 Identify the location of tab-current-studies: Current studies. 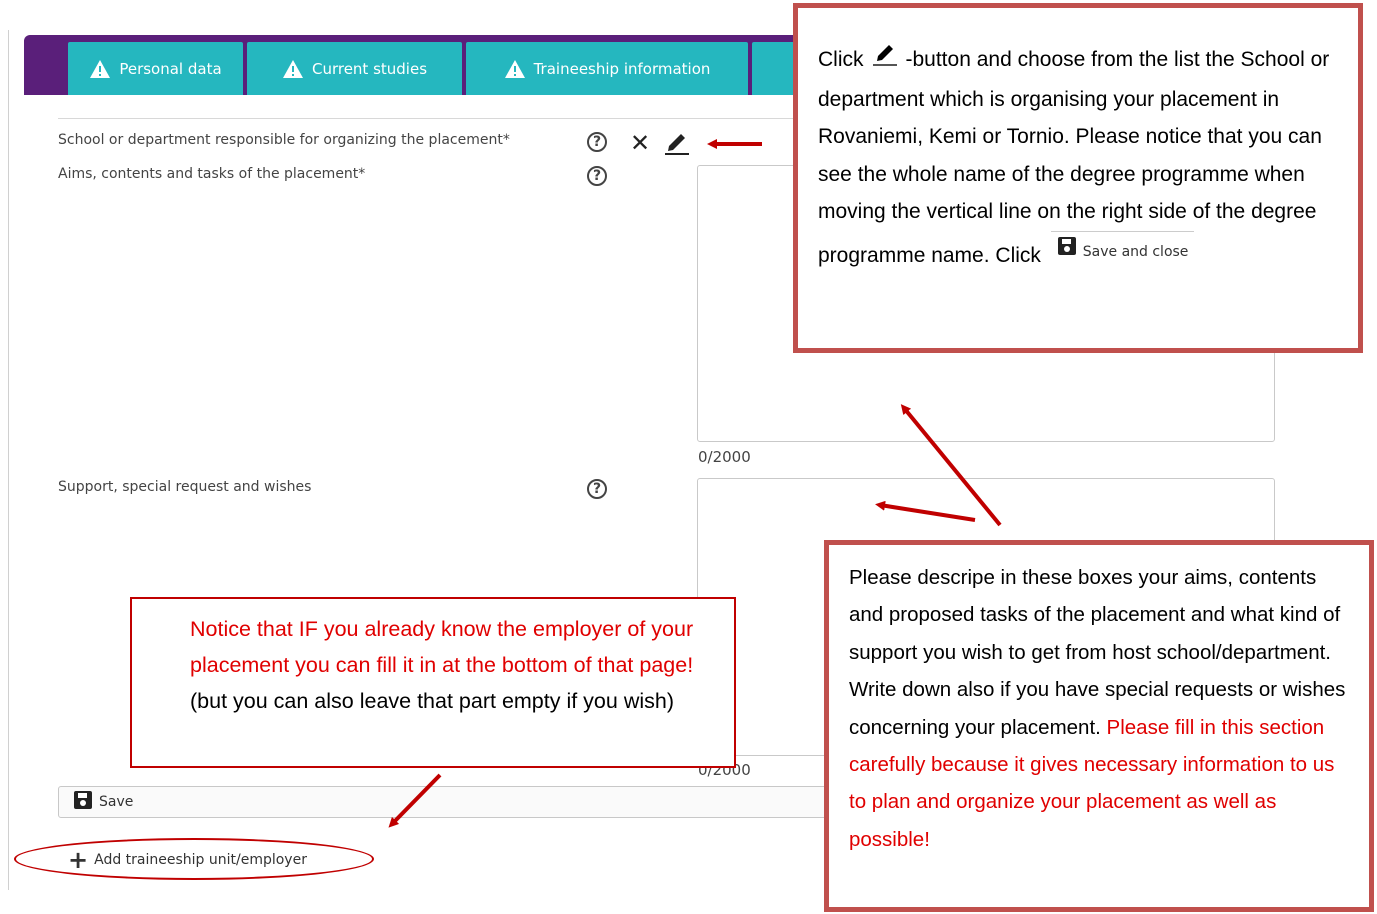
(354, 68).